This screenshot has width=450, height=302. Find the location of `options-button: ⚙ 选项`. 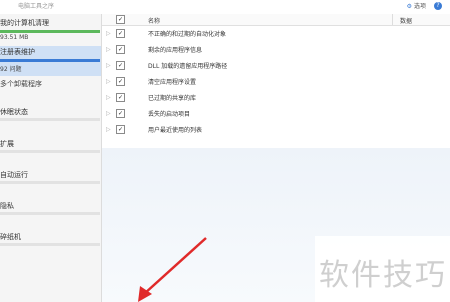

options-button: ⚙ 选项 is located at coordinates (416, 5).